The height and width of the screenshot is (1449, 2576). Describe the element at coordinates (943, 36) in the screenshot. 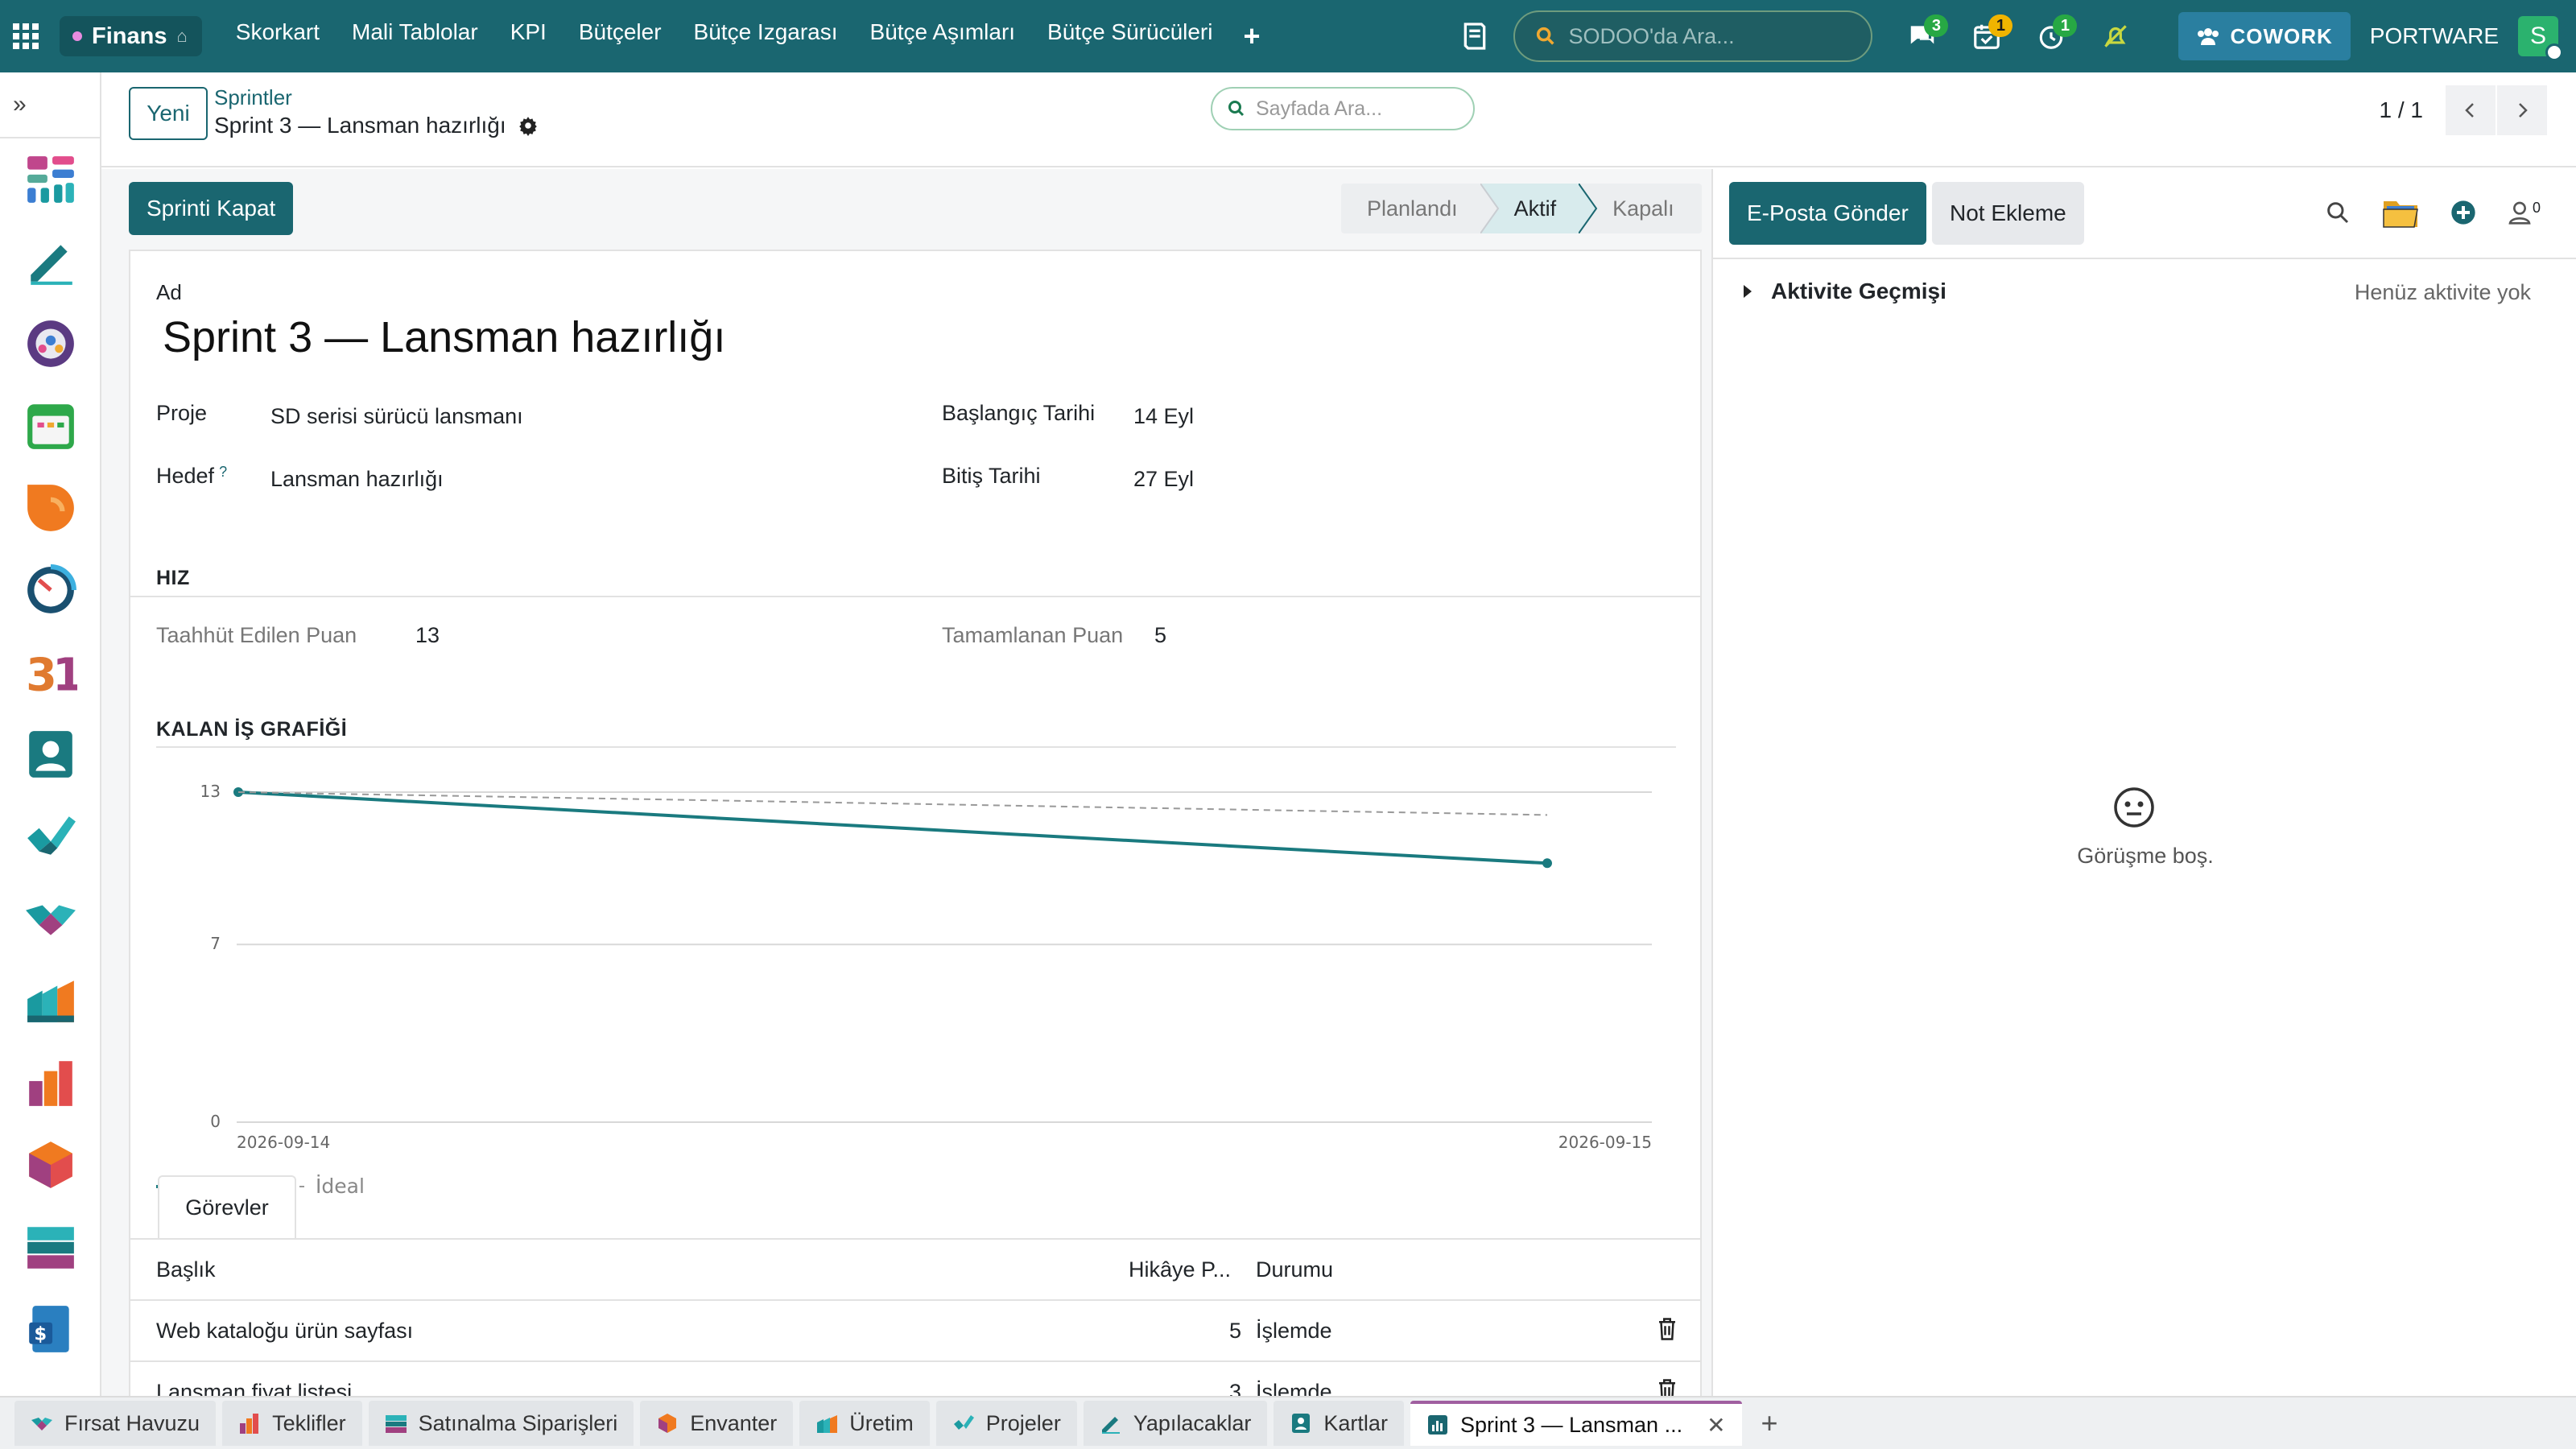

I see `menu-item-budget-overruns: Bütçe Aşımları` at that location.